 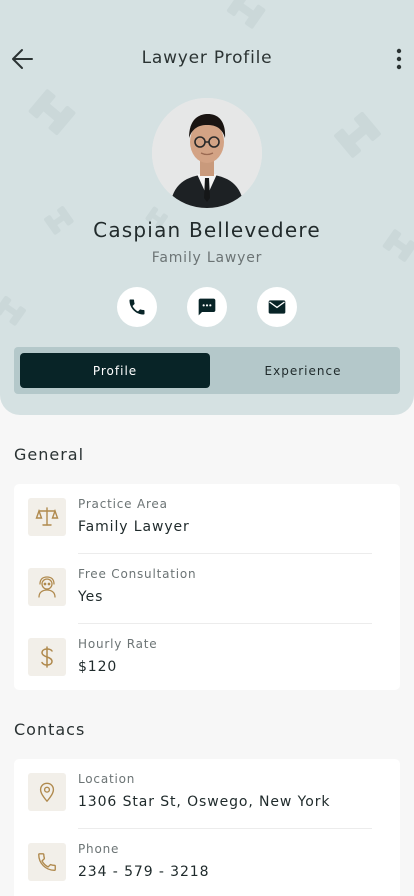 I want to click on message-icon, so click(x=207, y=307).